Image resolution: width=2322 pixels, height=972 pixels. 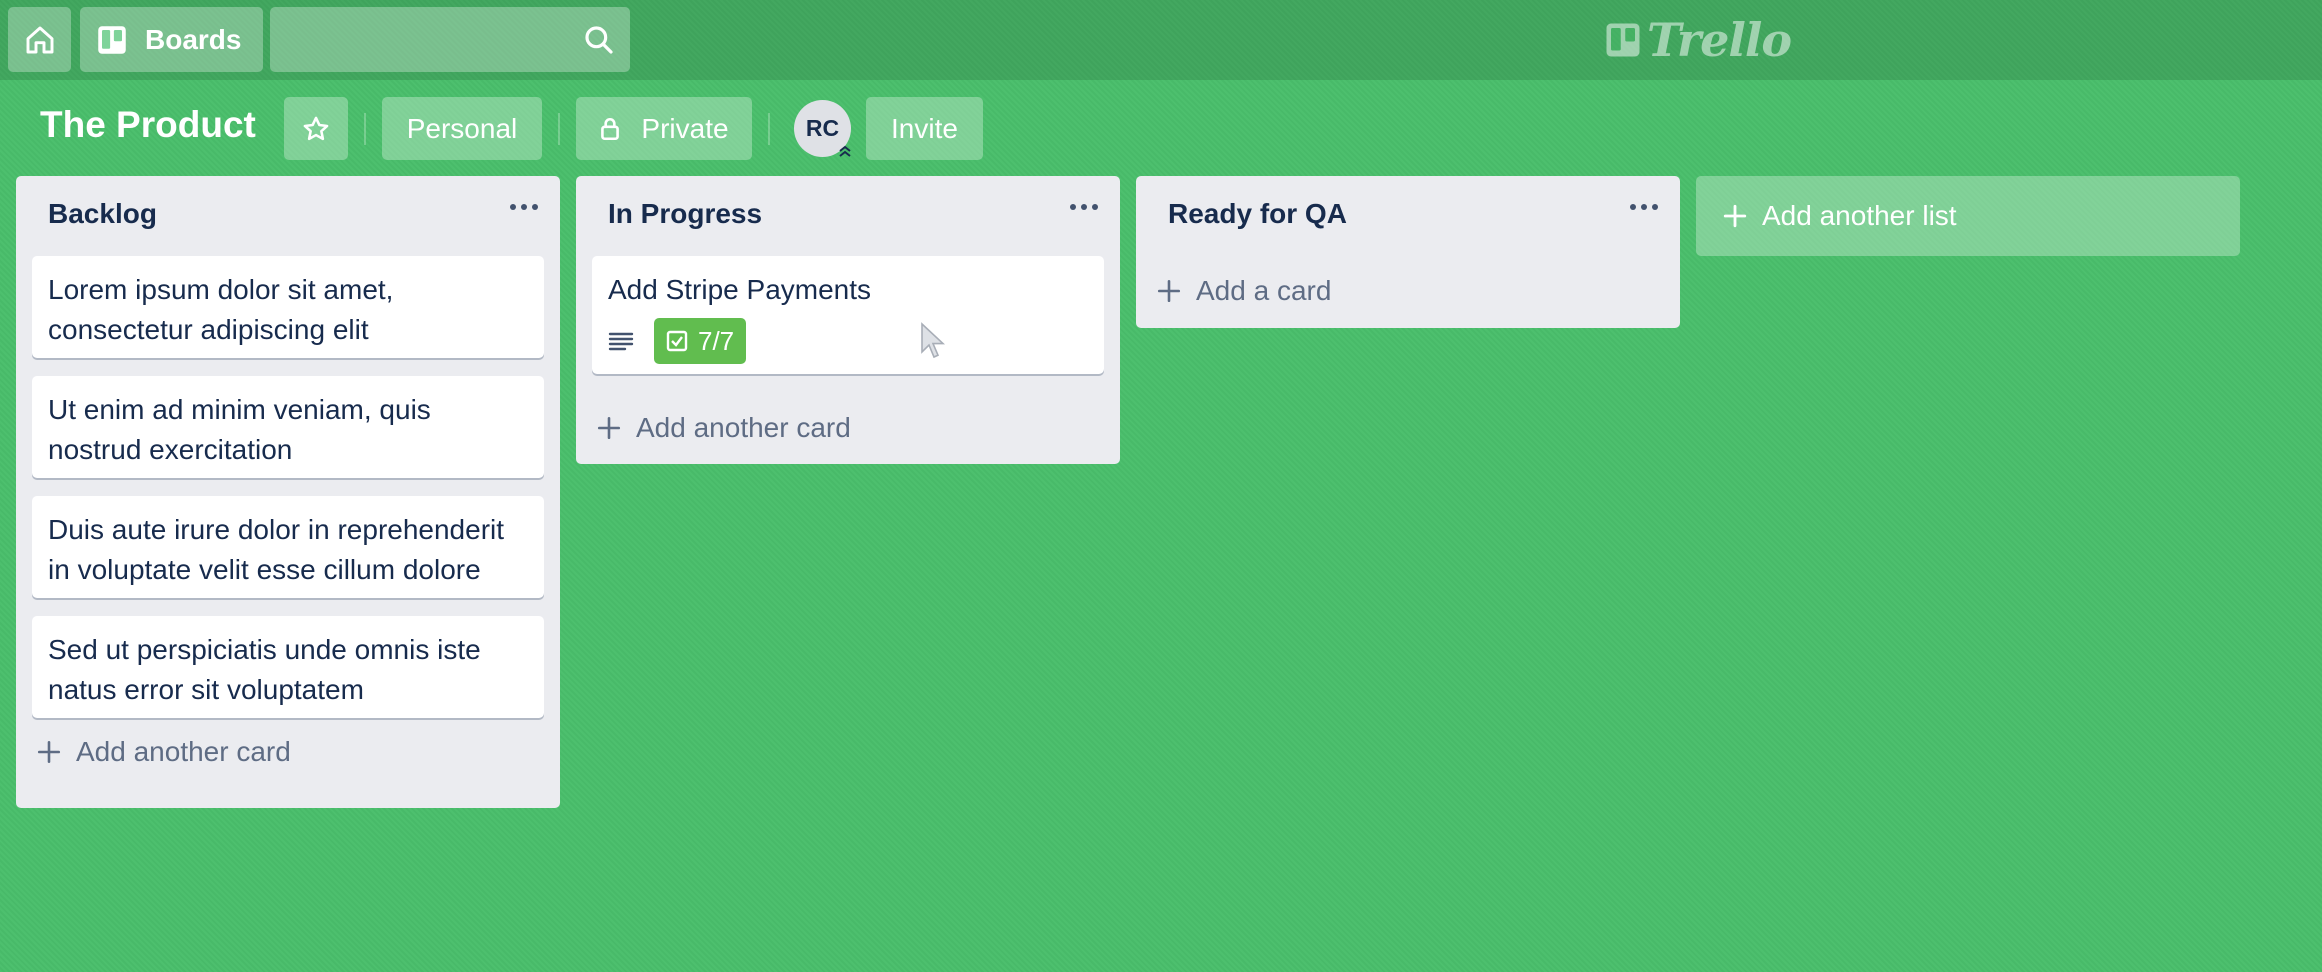 What do you see at coordinates (1264, 290) in the screenshot?
I see `add-card-label: Add a card` at bounding box center [1264, 290].